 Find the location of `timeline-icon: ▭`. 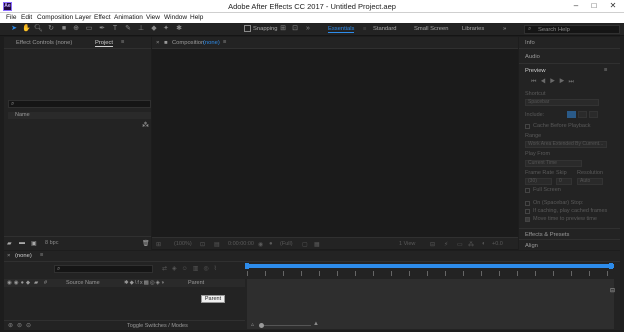

timeline-icon: ▭ is located at coordinates (460, 244).